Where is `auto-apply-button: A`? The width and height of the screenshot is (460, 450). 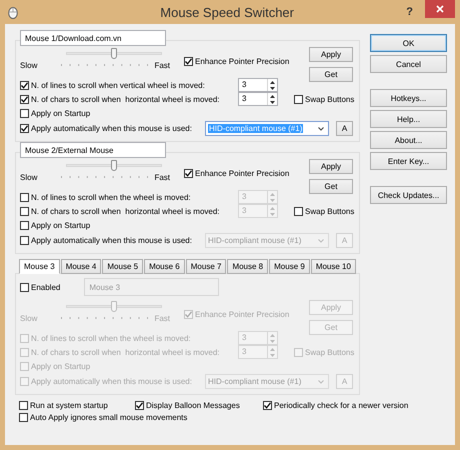
auto-apply-button: A is located at coordinates (344, 128).